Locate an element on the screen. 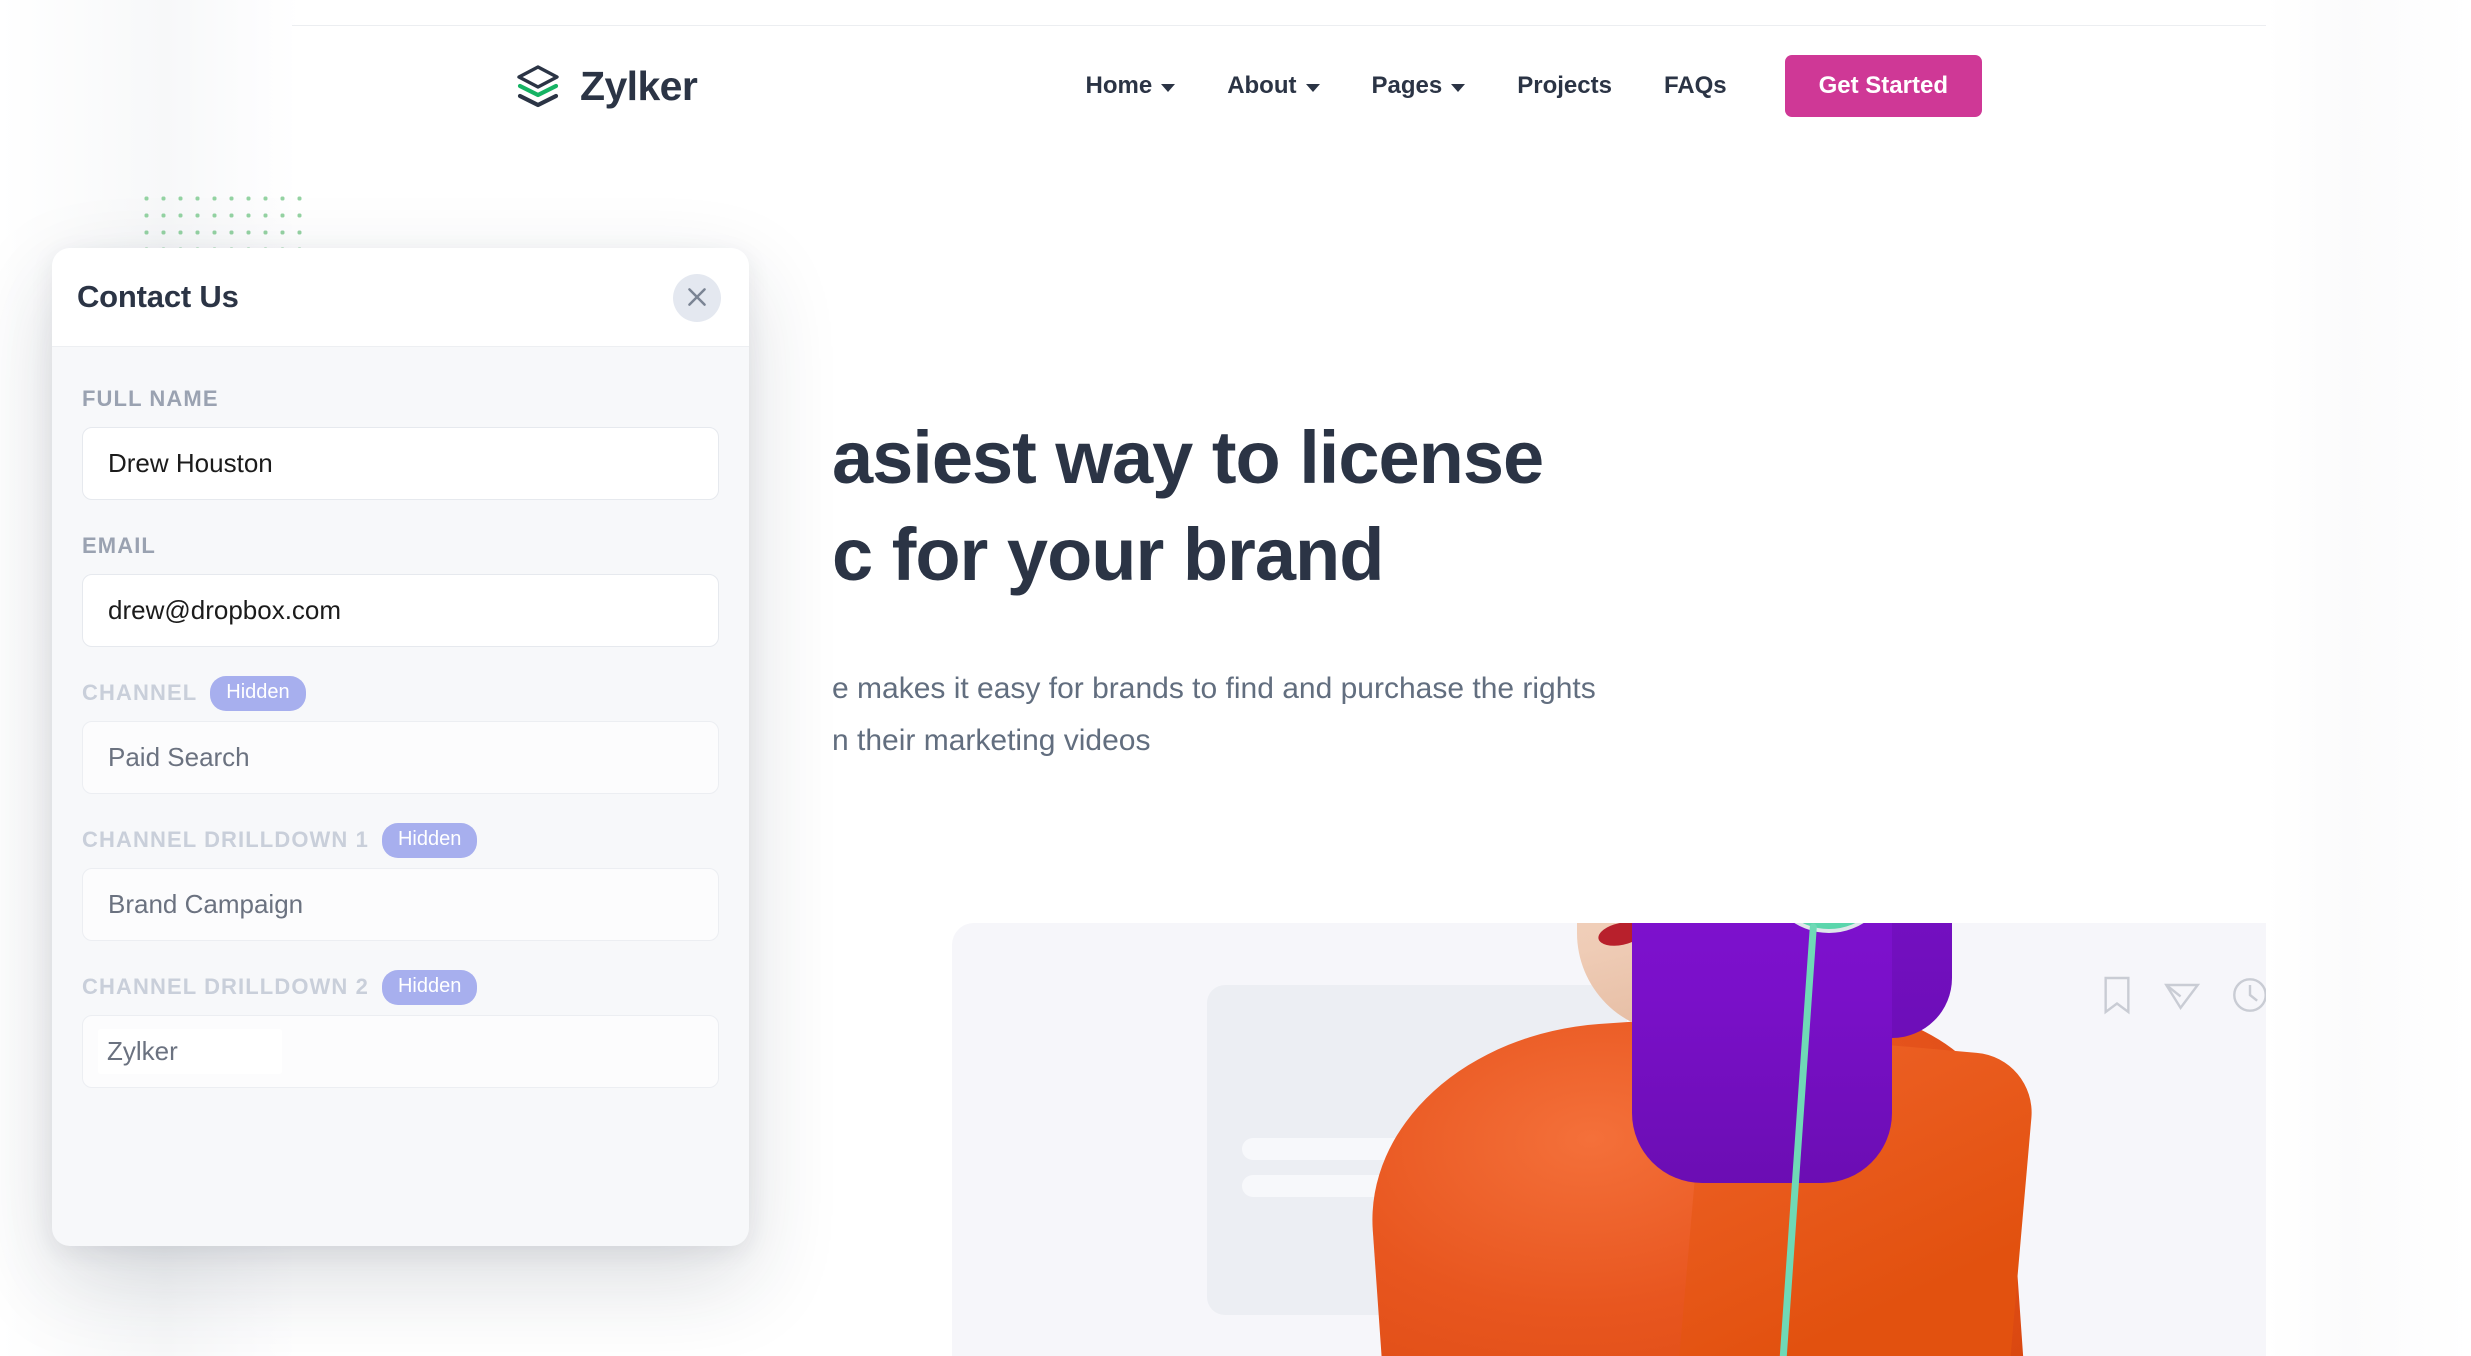  layers-stack-icon is located at coordinates (538, 86).